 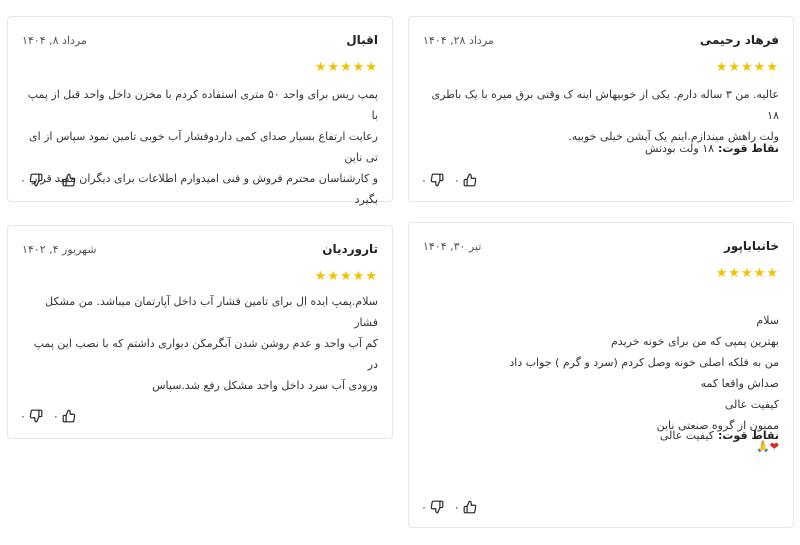 I want to click on review-author: تاروردیان, so click(x=350, y=249).